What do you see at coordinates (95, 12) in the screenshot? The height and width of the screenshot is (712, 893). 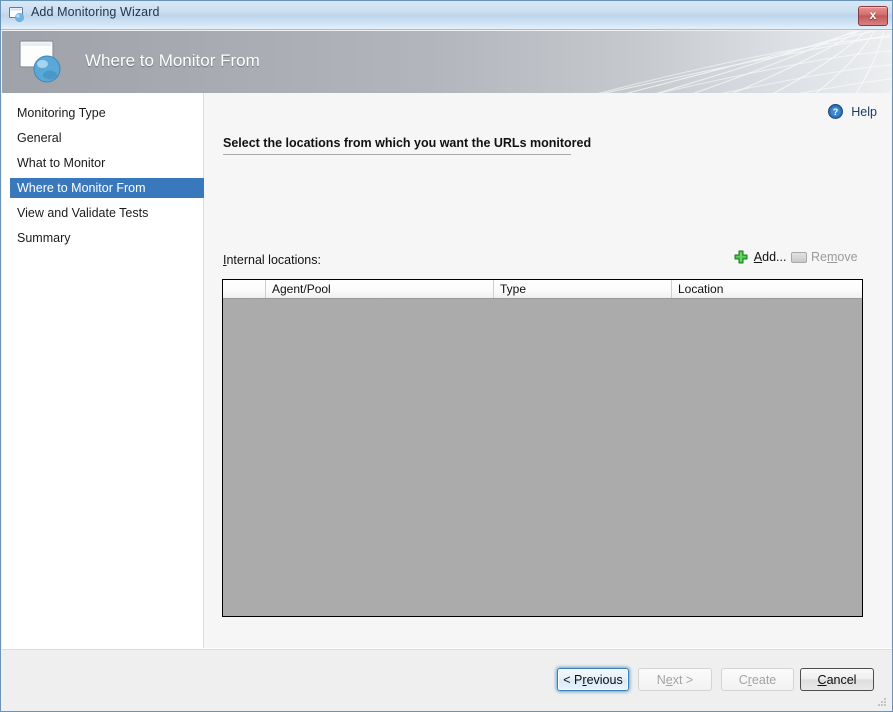 I see `window-title: Add Monitoring Wizard` at bounding box center [95, 12].